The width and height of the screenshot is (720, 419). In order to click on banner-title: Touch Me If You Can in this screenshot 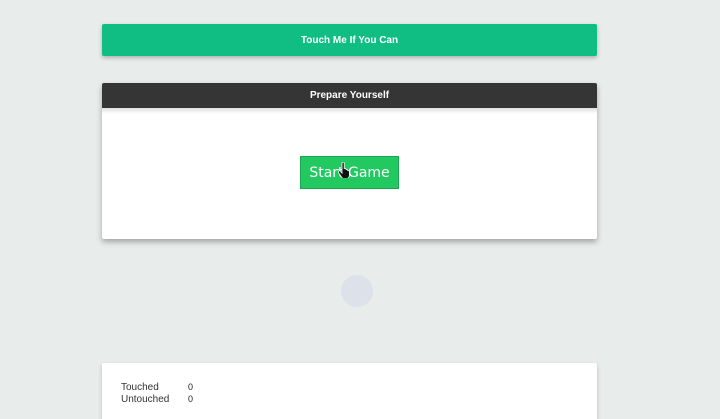, I will do `click(349, 40)`.